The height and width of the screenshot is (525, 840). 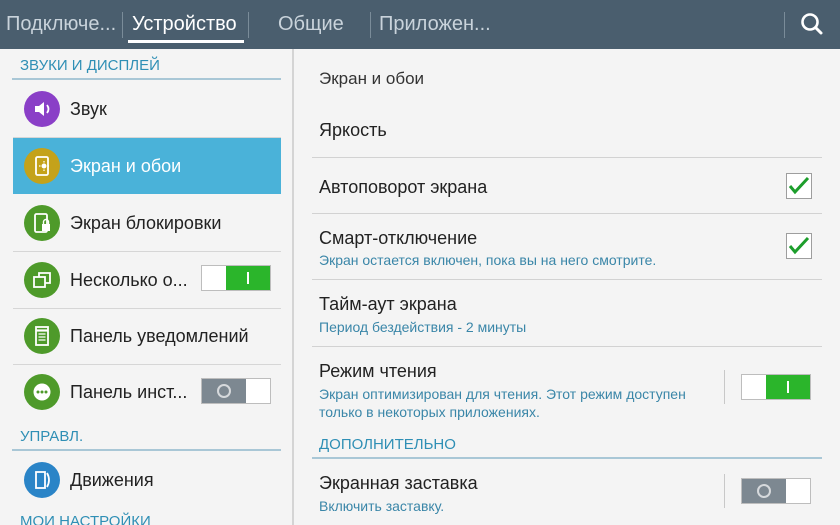 I want to click on reading-mode-row: Режим чтения, so click(x=378, y=371).